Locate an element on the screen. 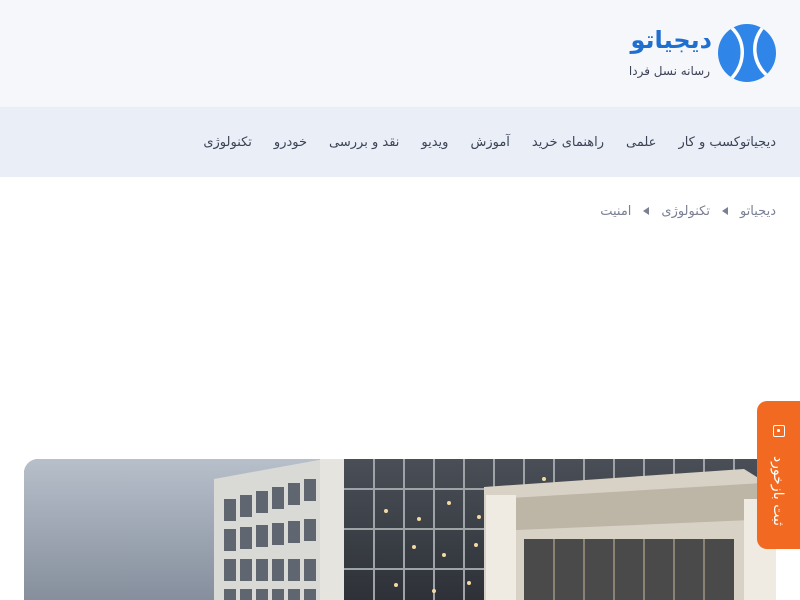  breadcrumb-item-technology: تکنولوژی is located at coordinates (685, 211).